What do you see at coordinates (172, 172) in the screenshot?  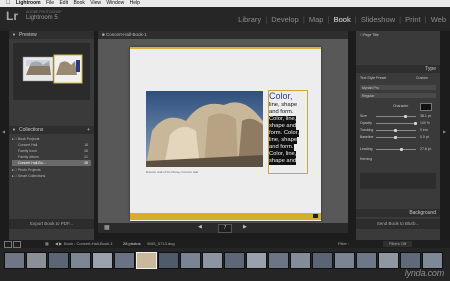 I see `photo-caption: Exterior wall of the Disney Concert Hall` at bounding box center [172, 172].